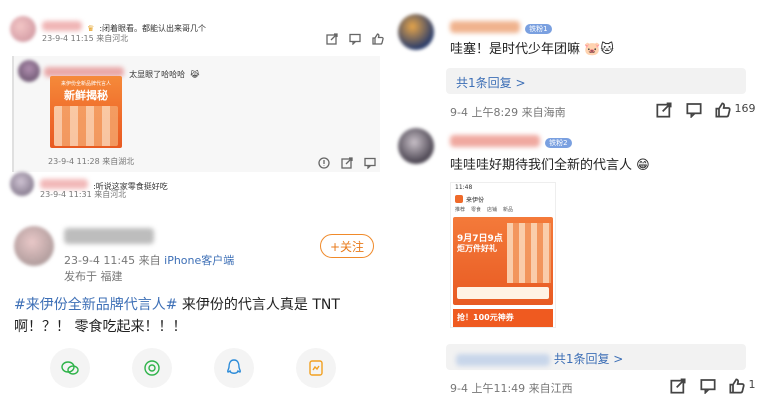 This screenshot has width=762, height=402. I want to click on share-moments-button, so click(152, 368).